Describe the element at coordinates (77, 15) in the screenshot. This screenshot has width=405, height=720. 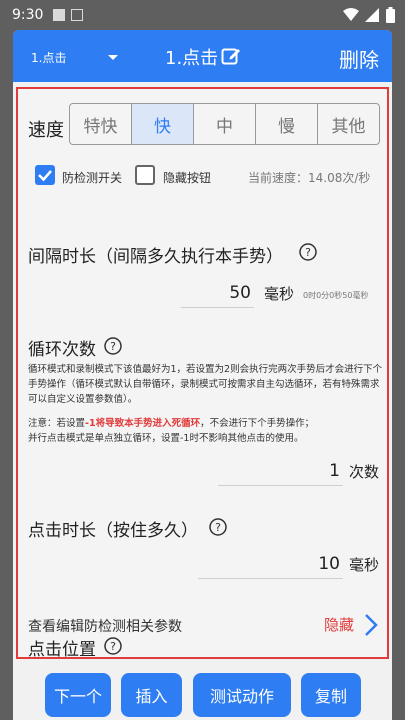
I see `notification-outline-icon` at that location.